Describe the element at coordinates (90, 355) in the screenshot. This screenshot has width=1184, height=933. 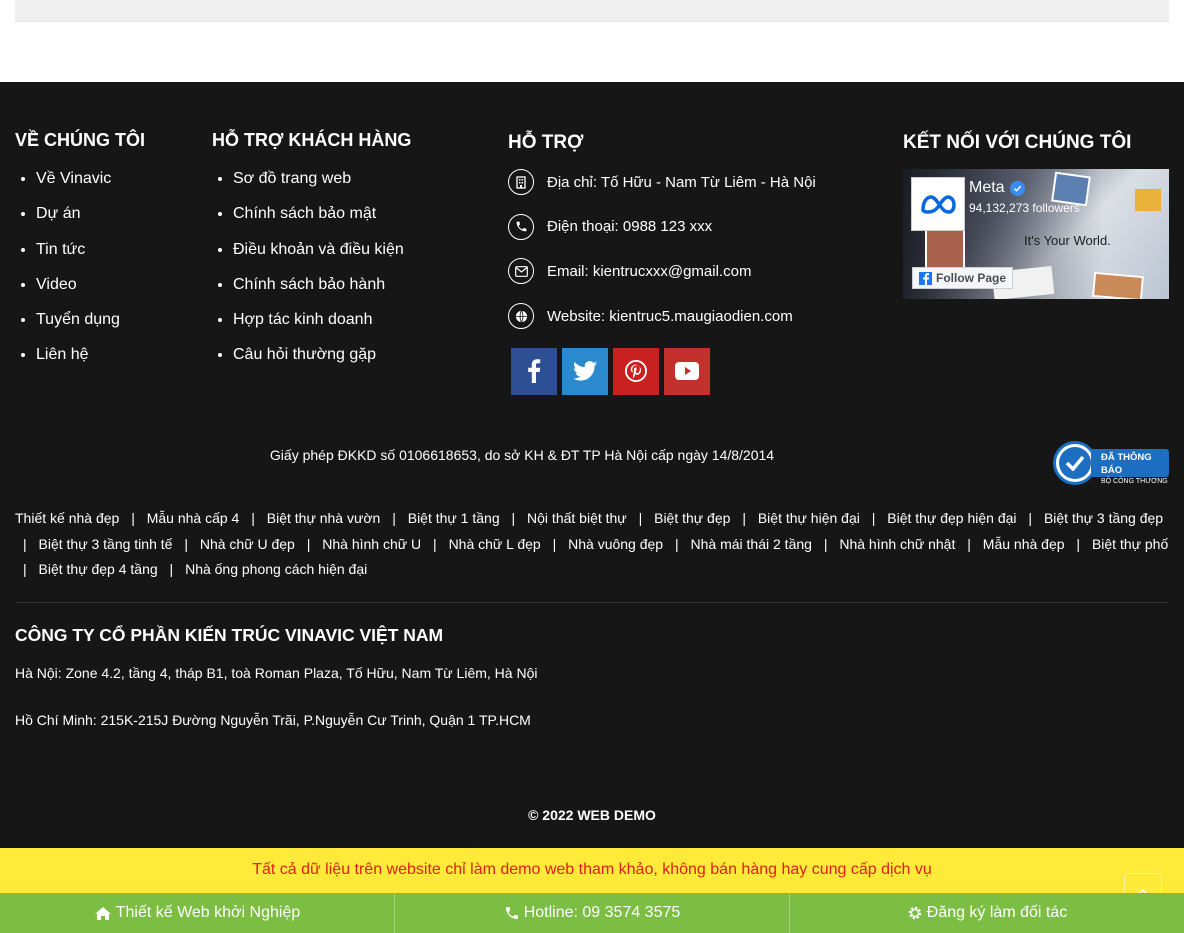
I see `footer-link: Liên hệ` at that location.